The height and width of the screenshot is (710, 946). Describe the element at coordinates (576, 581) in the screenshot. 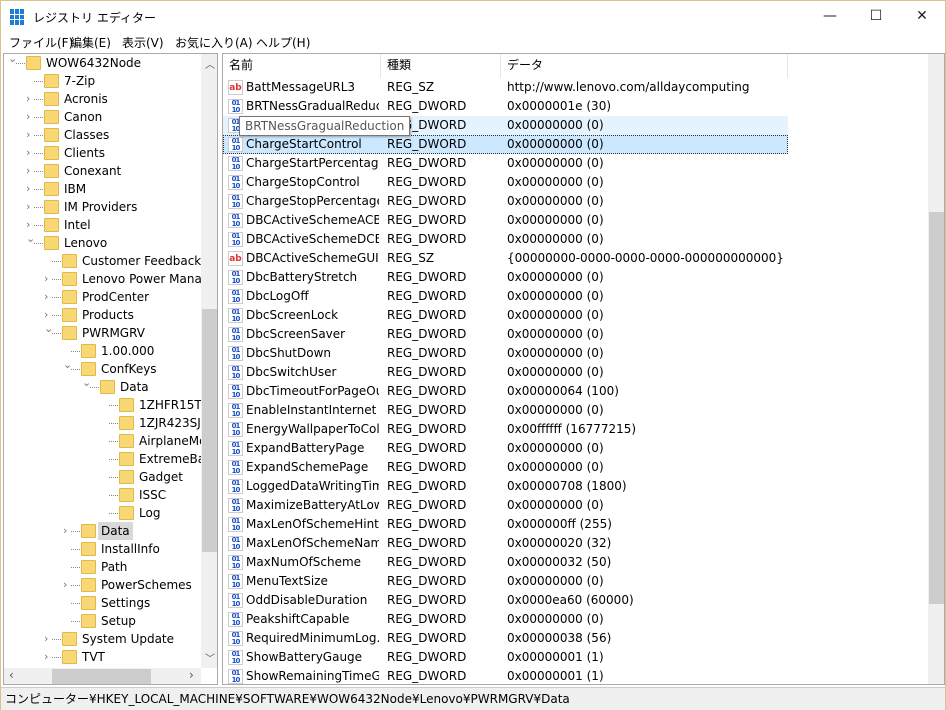

I see `value-row: 01 10 MenuTextSize REG_DWORD 0x00000000 (0)` at that location.